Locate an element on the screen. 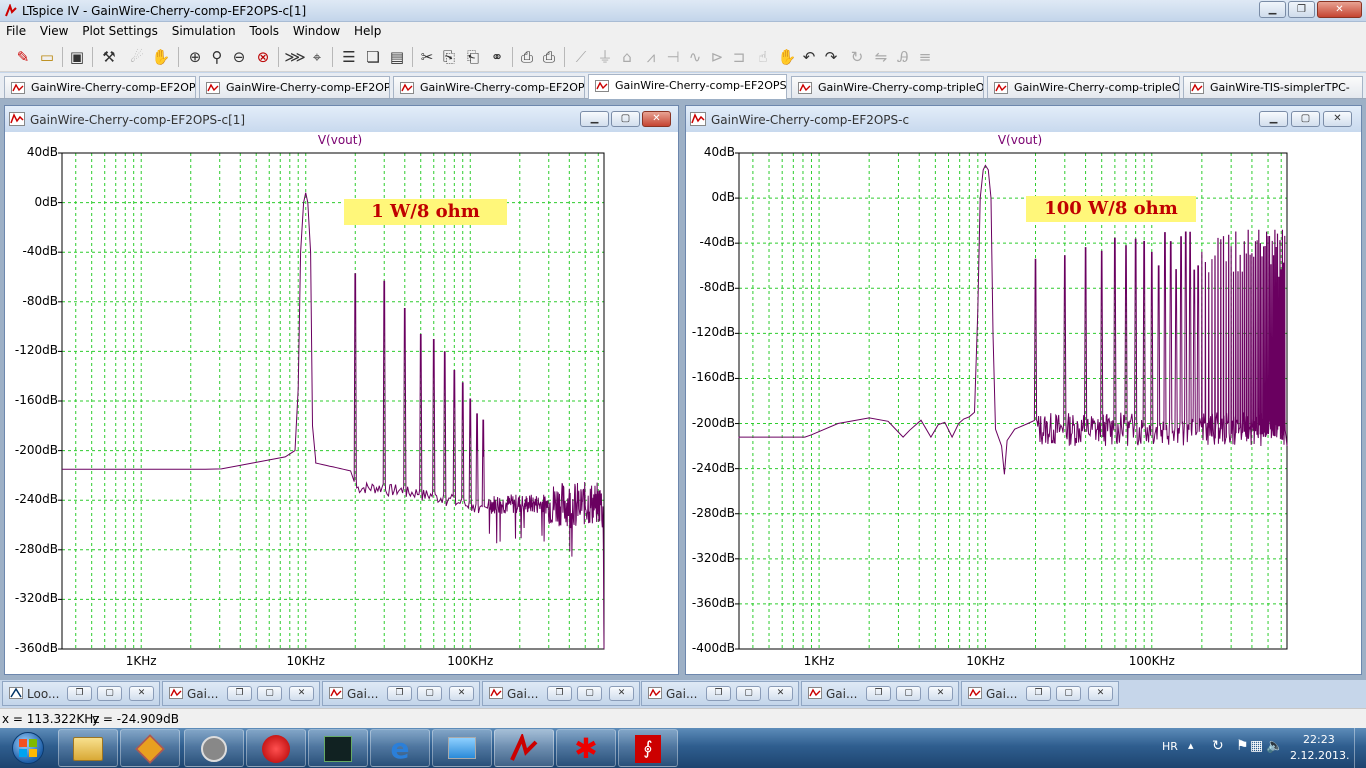 The image size is (1366, 768). mirror-icon: ⇋ is located at coordinates (881, 57).